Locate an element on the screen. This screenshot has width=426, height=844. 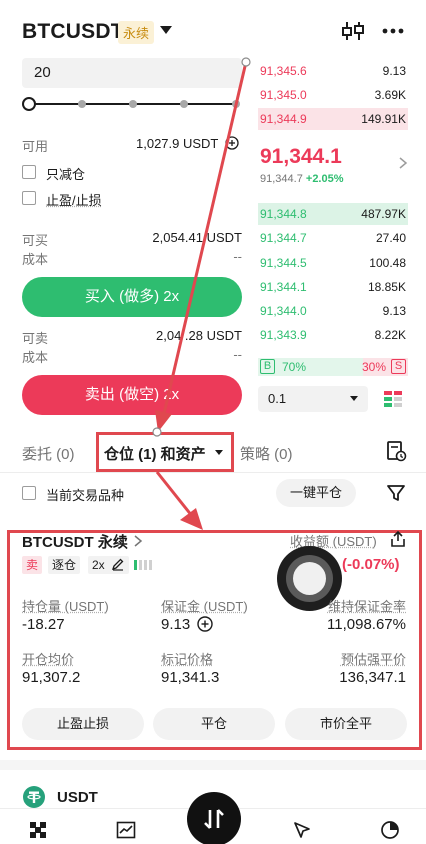
more-icon is located at coordinates (393, 31).